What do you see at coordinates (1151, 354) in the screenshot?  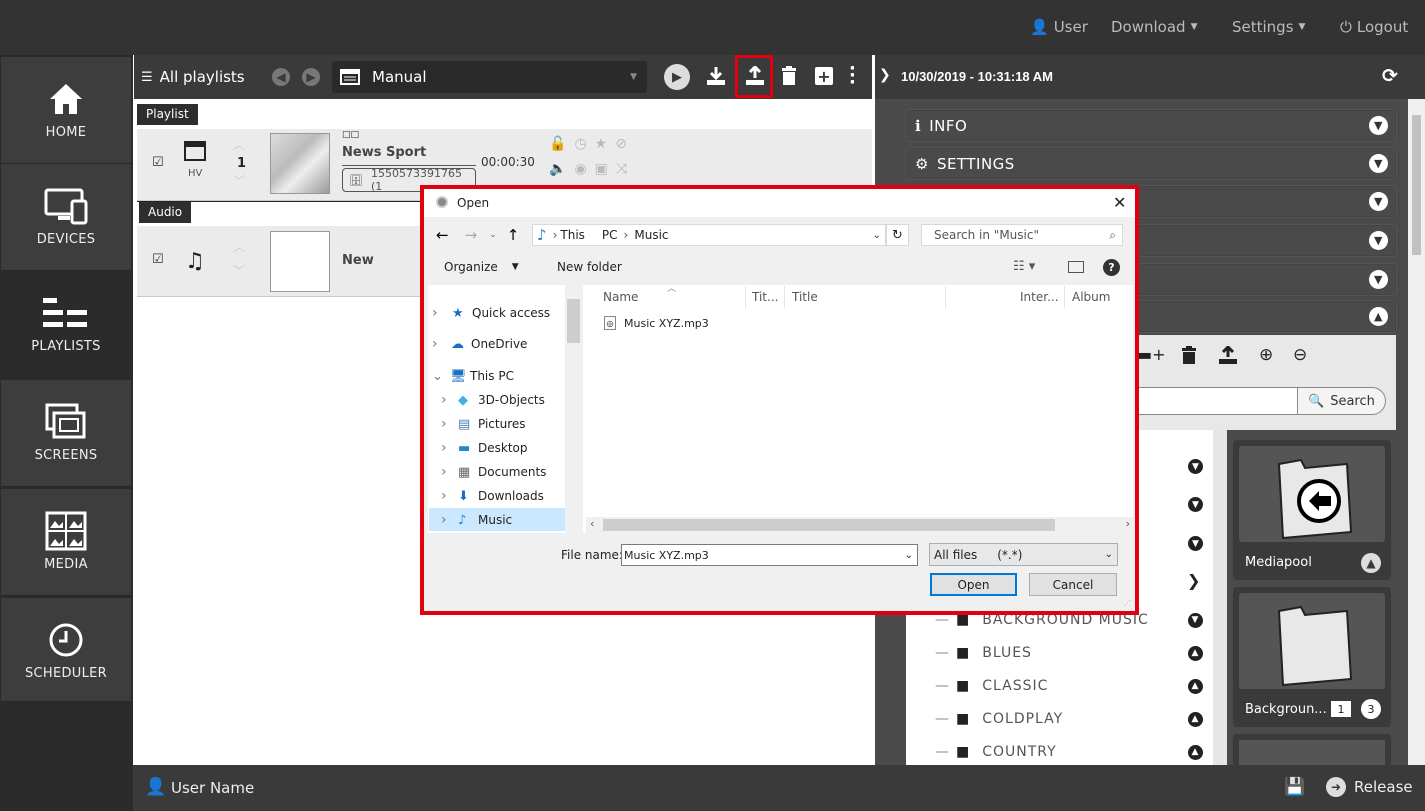 I see `add-folder-icon: ▬+` at bounding box center [1151, 354].